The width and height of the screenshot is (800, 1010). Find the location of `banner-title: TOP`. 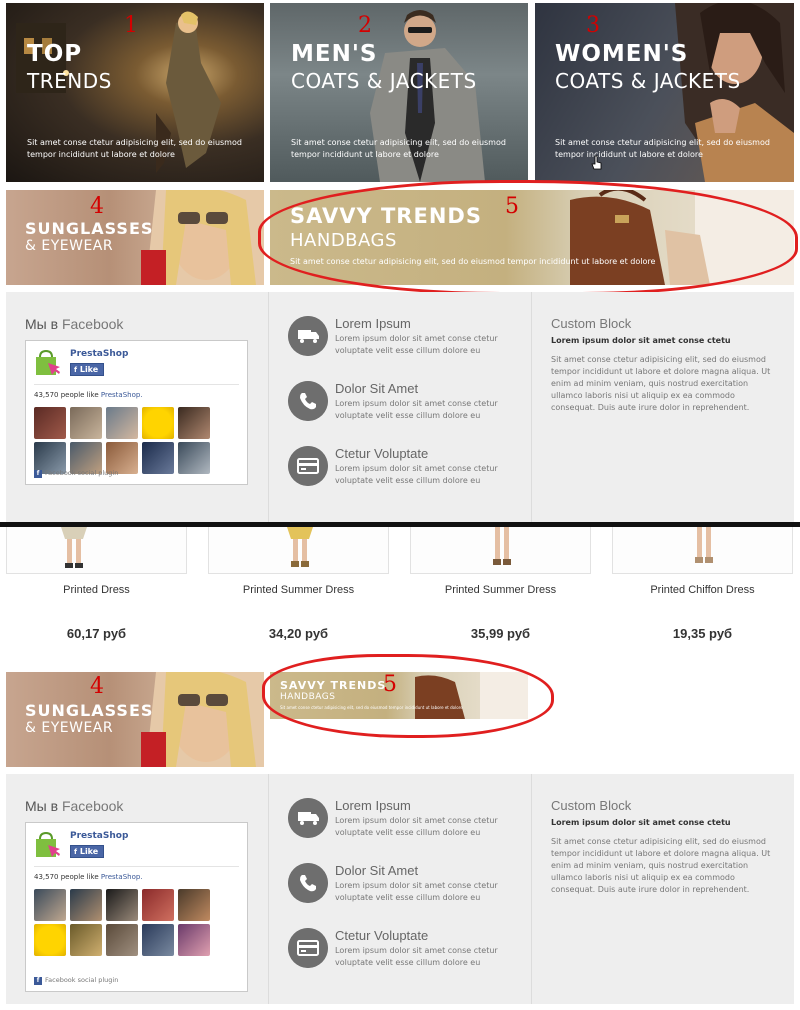

banner-title: TOP is located at coordinates (55, 54).